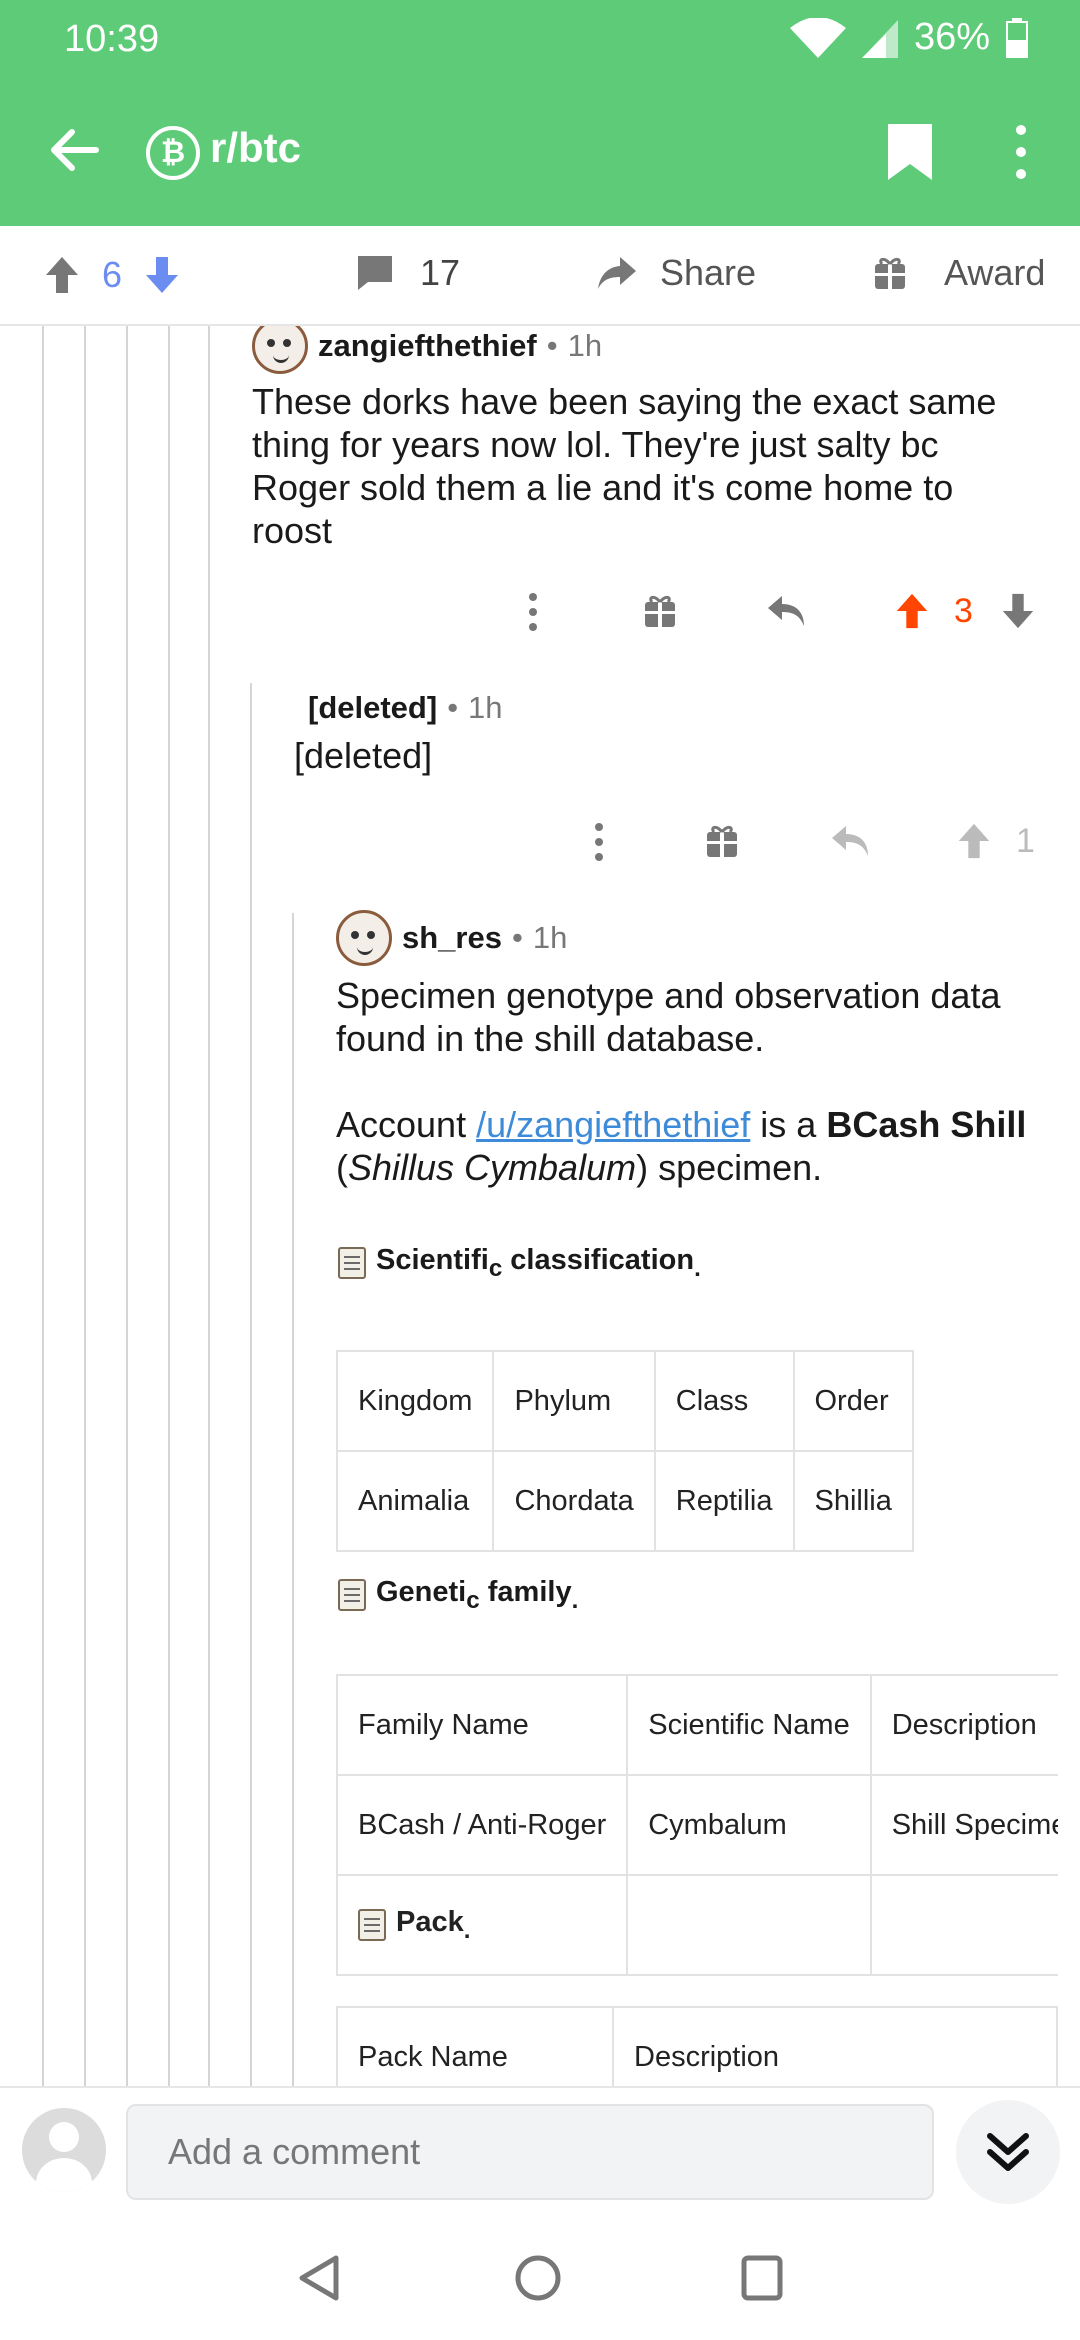 The height and width of the screenshot is (2340, 1080). Describe the element at coordinates (517, 1592) in the screenshot. I see `heading-text: famil` at that location.